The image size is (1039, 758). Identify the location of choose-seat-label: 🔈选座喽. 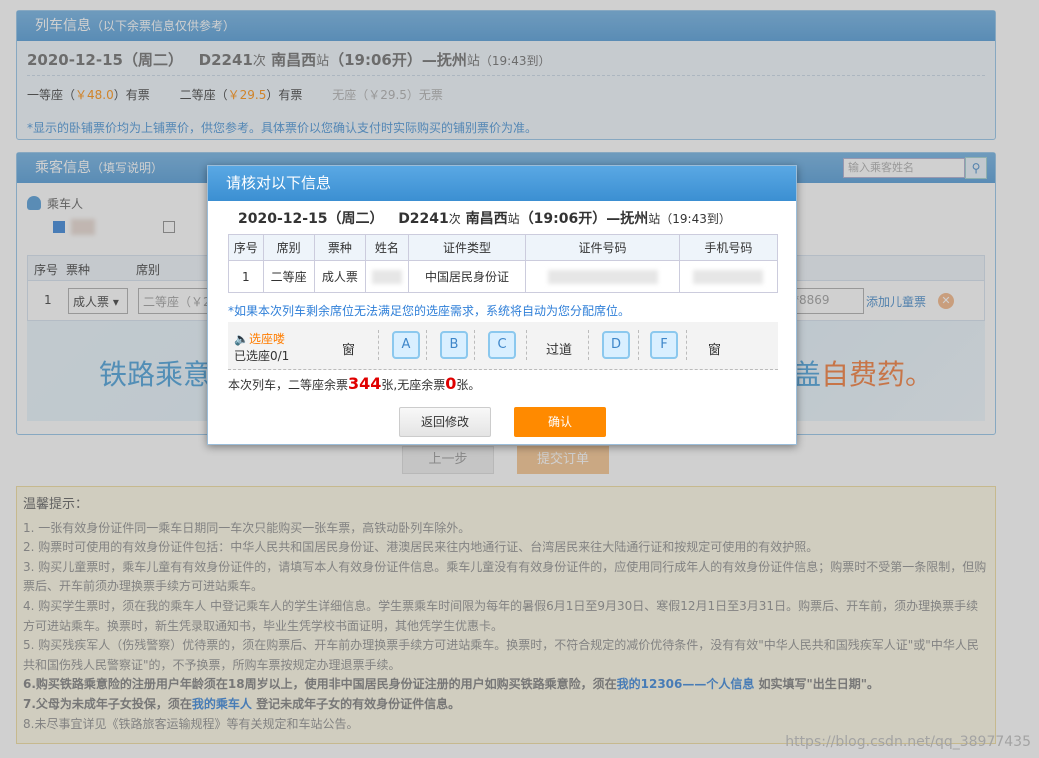
(259, 339).